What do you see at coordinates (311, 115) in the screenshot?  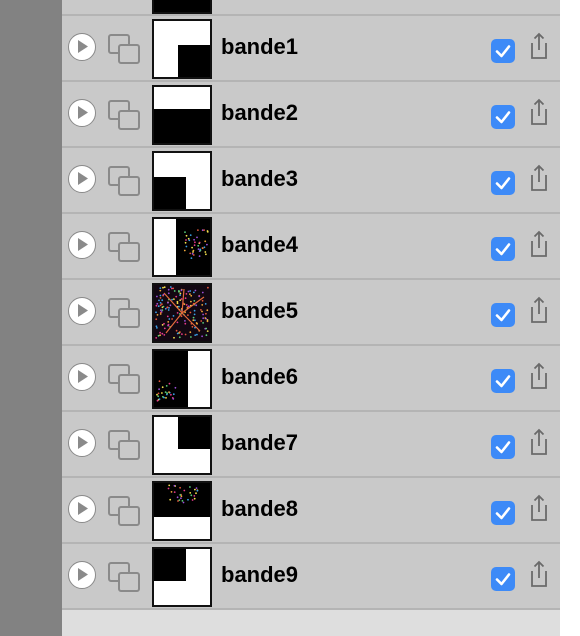 I see `layer-row-bande2: bande2` at bounding box center [311, 115].